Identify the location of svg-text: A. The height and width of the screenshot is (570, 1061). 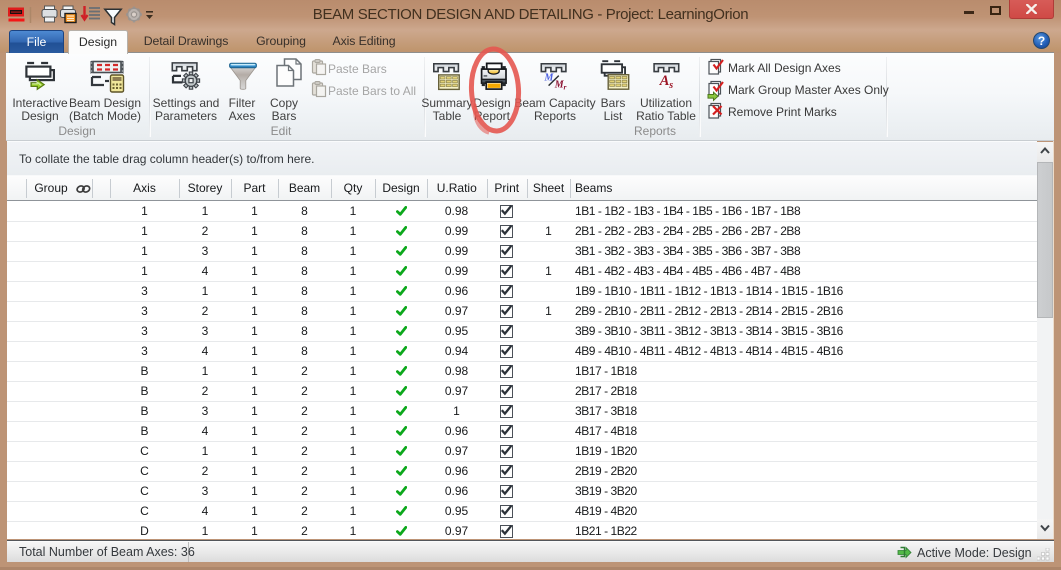
(664, 81).